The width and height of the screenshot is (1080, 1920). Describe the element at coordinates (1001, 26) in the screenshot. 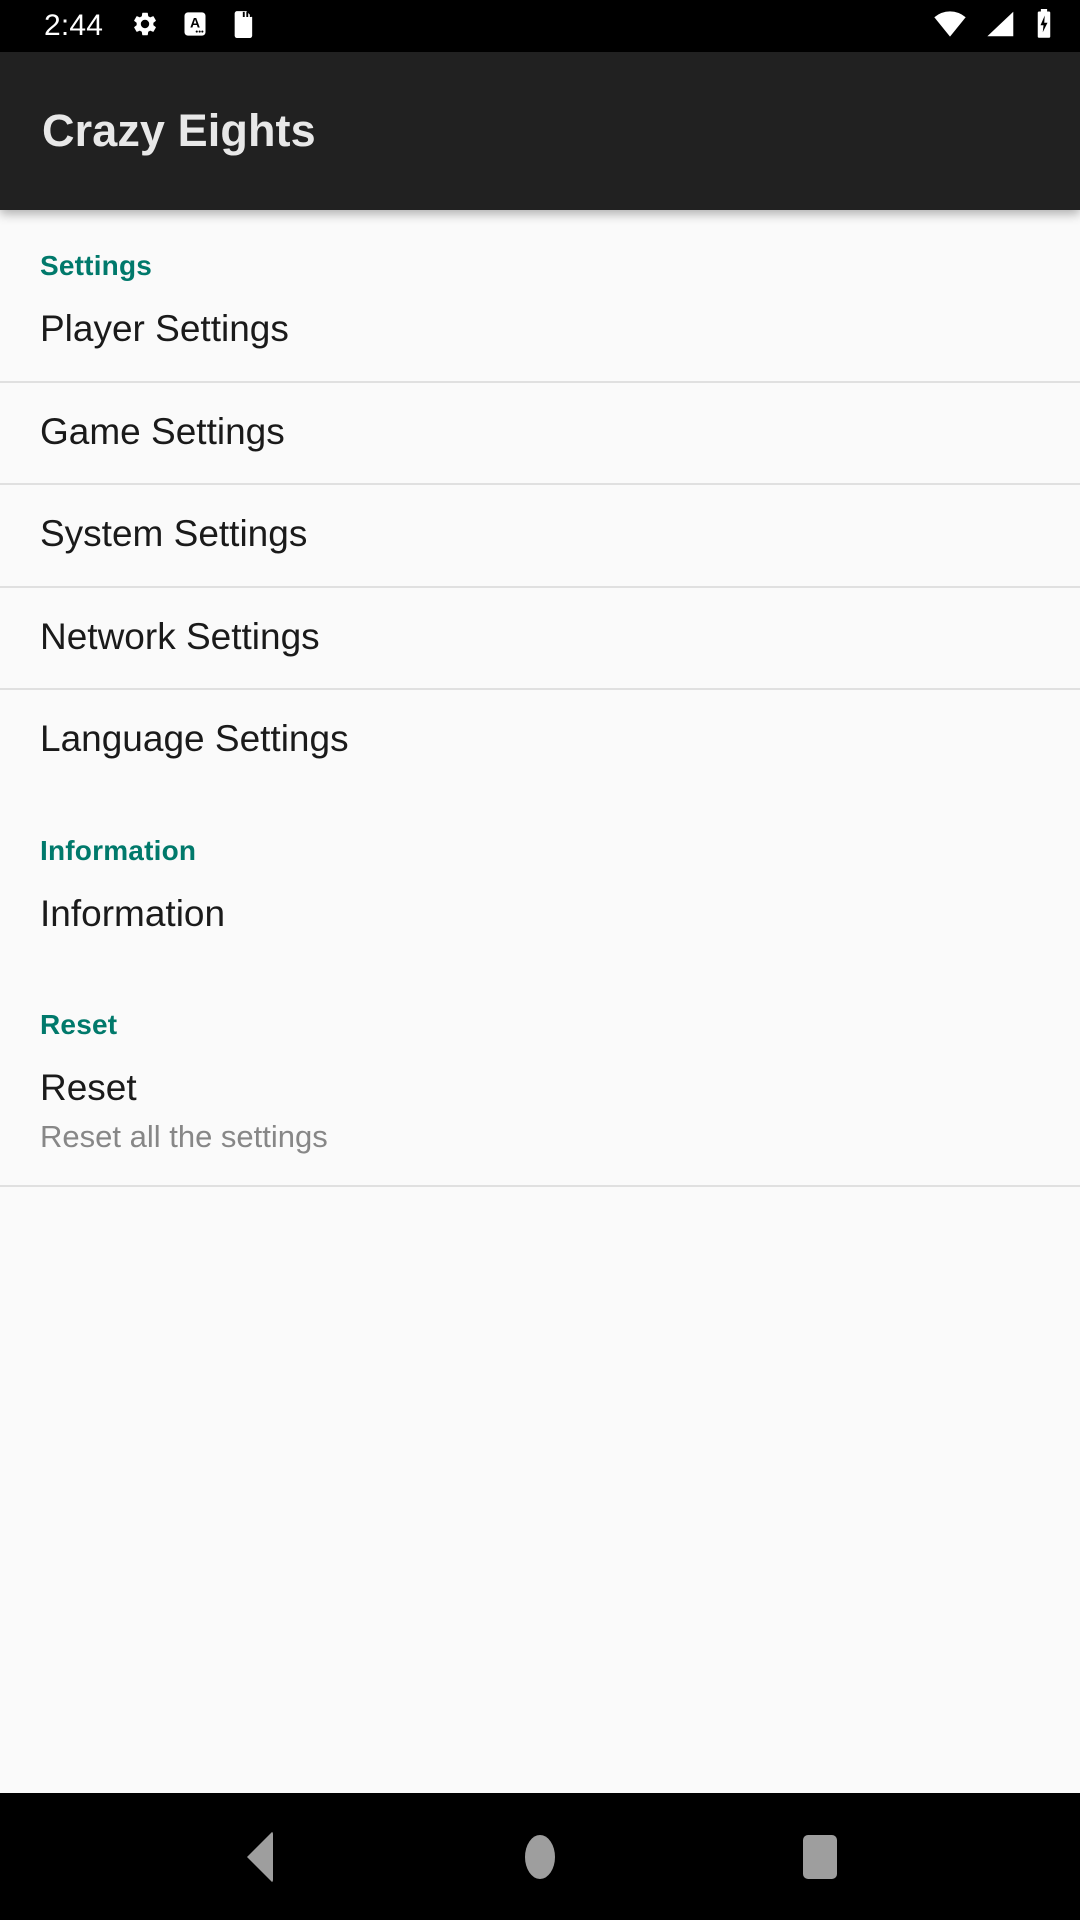

I see `cell-signal-icon` at that location.